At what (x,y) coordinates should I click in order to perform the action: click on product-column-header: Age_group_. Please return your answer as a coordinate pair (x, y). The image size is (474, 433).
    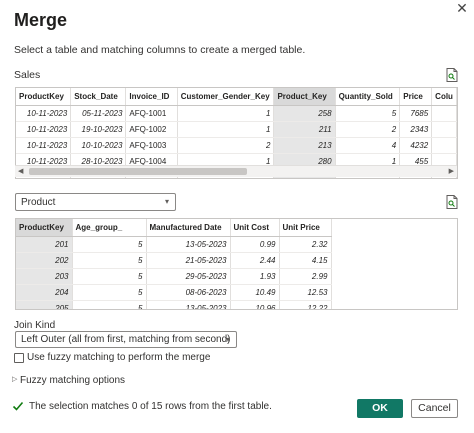
    Looking at the image, I should click on (109, 228).